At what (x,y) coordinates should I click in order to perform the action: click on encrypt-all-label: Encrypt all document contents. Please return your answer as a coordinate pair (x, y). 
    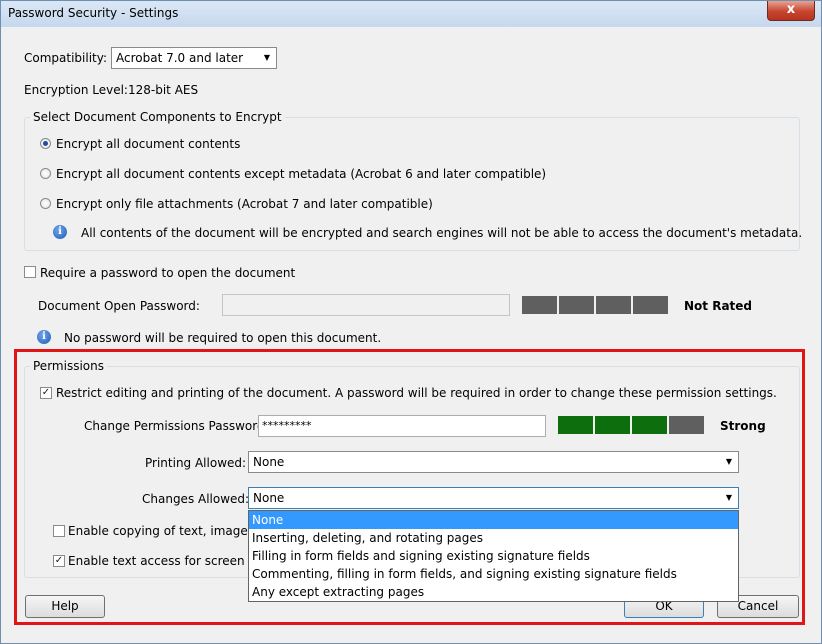
    Looking at the image, I should click on (148, 144).